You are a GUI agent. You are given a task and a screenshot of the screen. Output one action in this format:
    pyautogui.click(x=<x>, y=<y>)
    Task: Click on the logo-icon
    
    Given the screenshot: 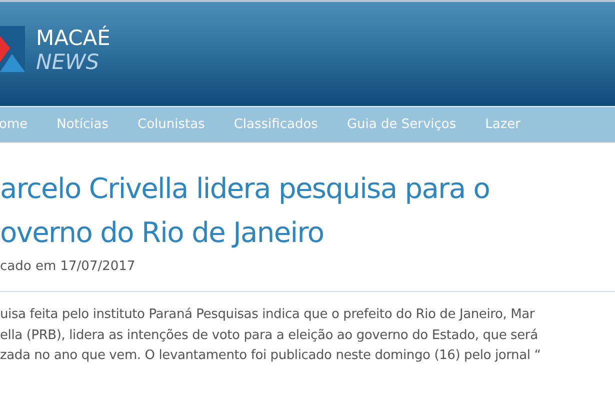 What is the action you would take?
    pyautogui.click(x=12, y=49)
    